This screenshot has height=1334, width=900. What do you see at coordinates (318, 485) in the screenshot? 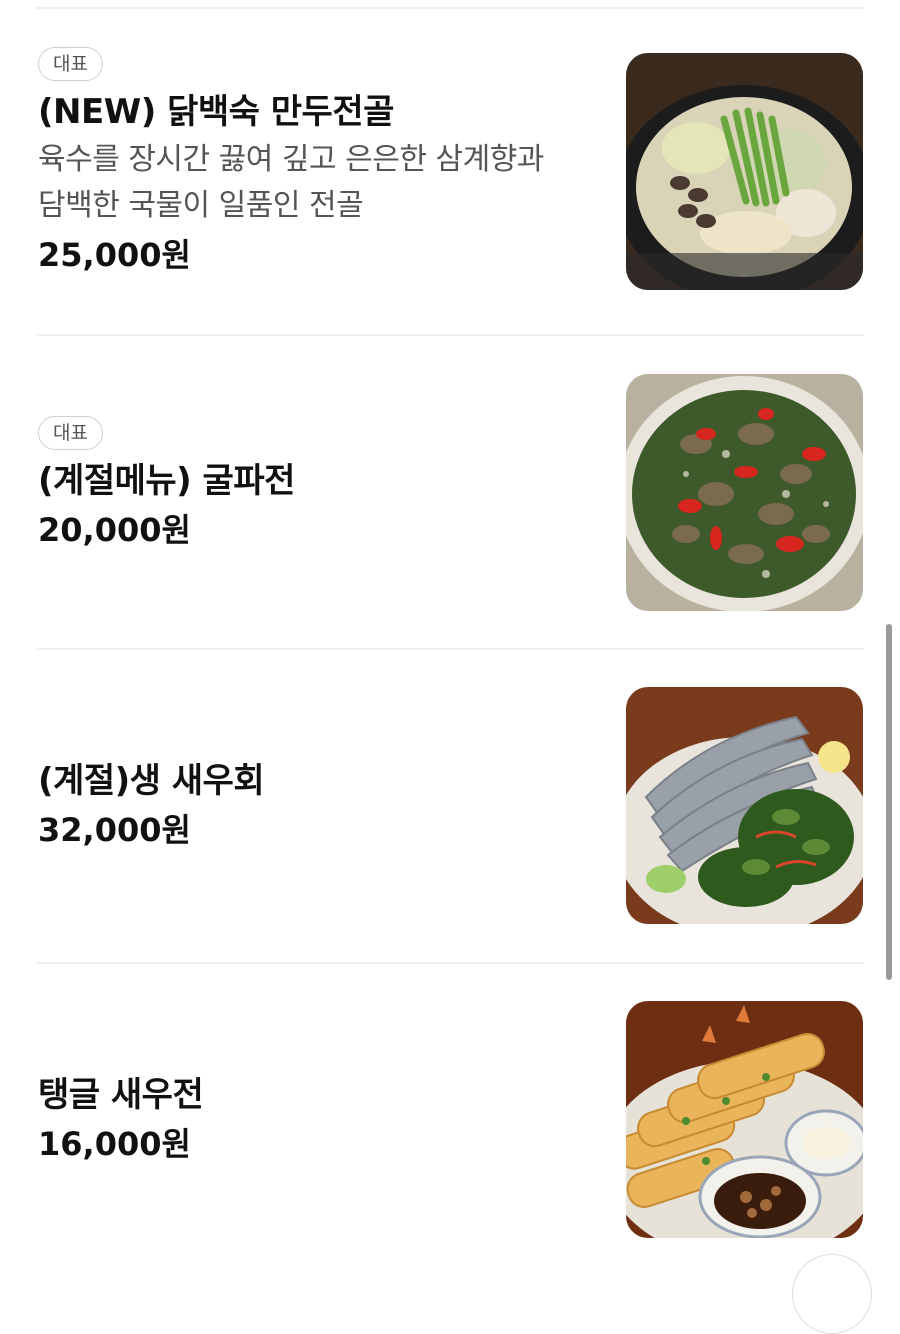
I see `menu-item-info: 대표 (계절메뉴) 굴파전 20,000원` at bounding box center [318, 485].